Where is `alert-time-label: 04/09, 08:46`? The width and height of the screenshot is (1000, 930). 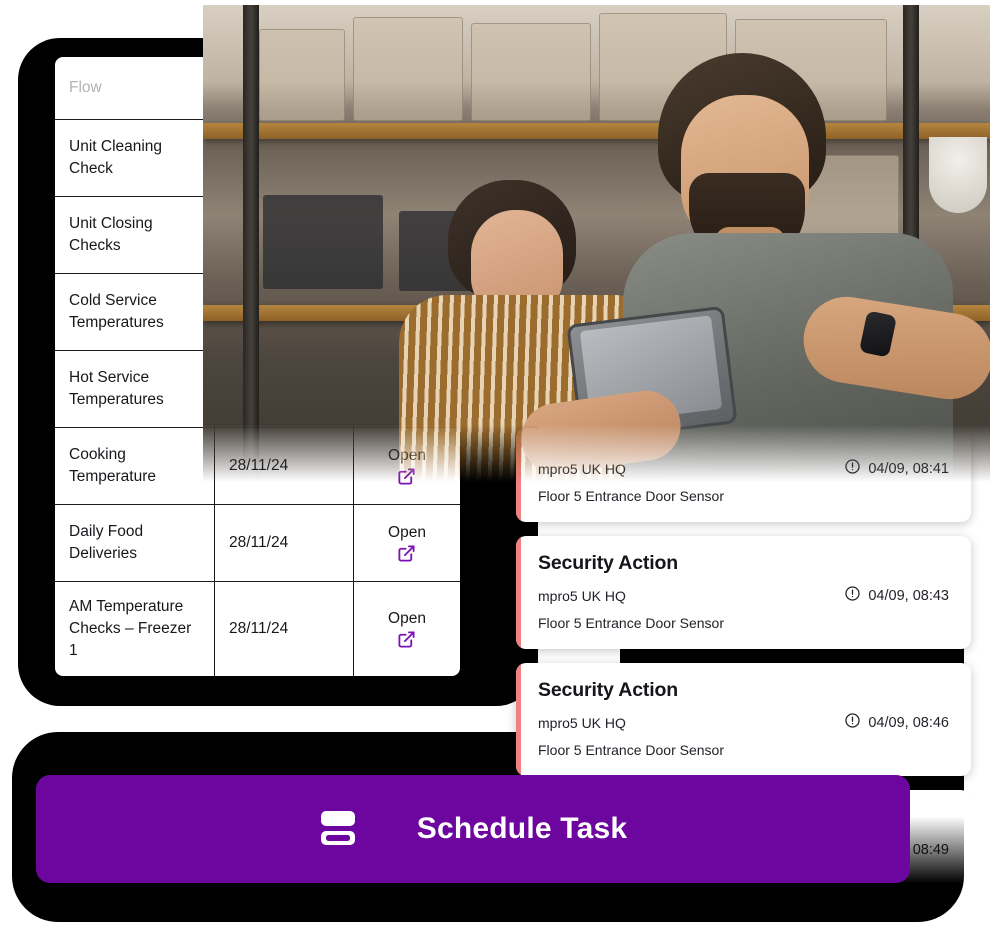
alert-time-label: 04/09, 08:46 is located at coordinates (908, 722).